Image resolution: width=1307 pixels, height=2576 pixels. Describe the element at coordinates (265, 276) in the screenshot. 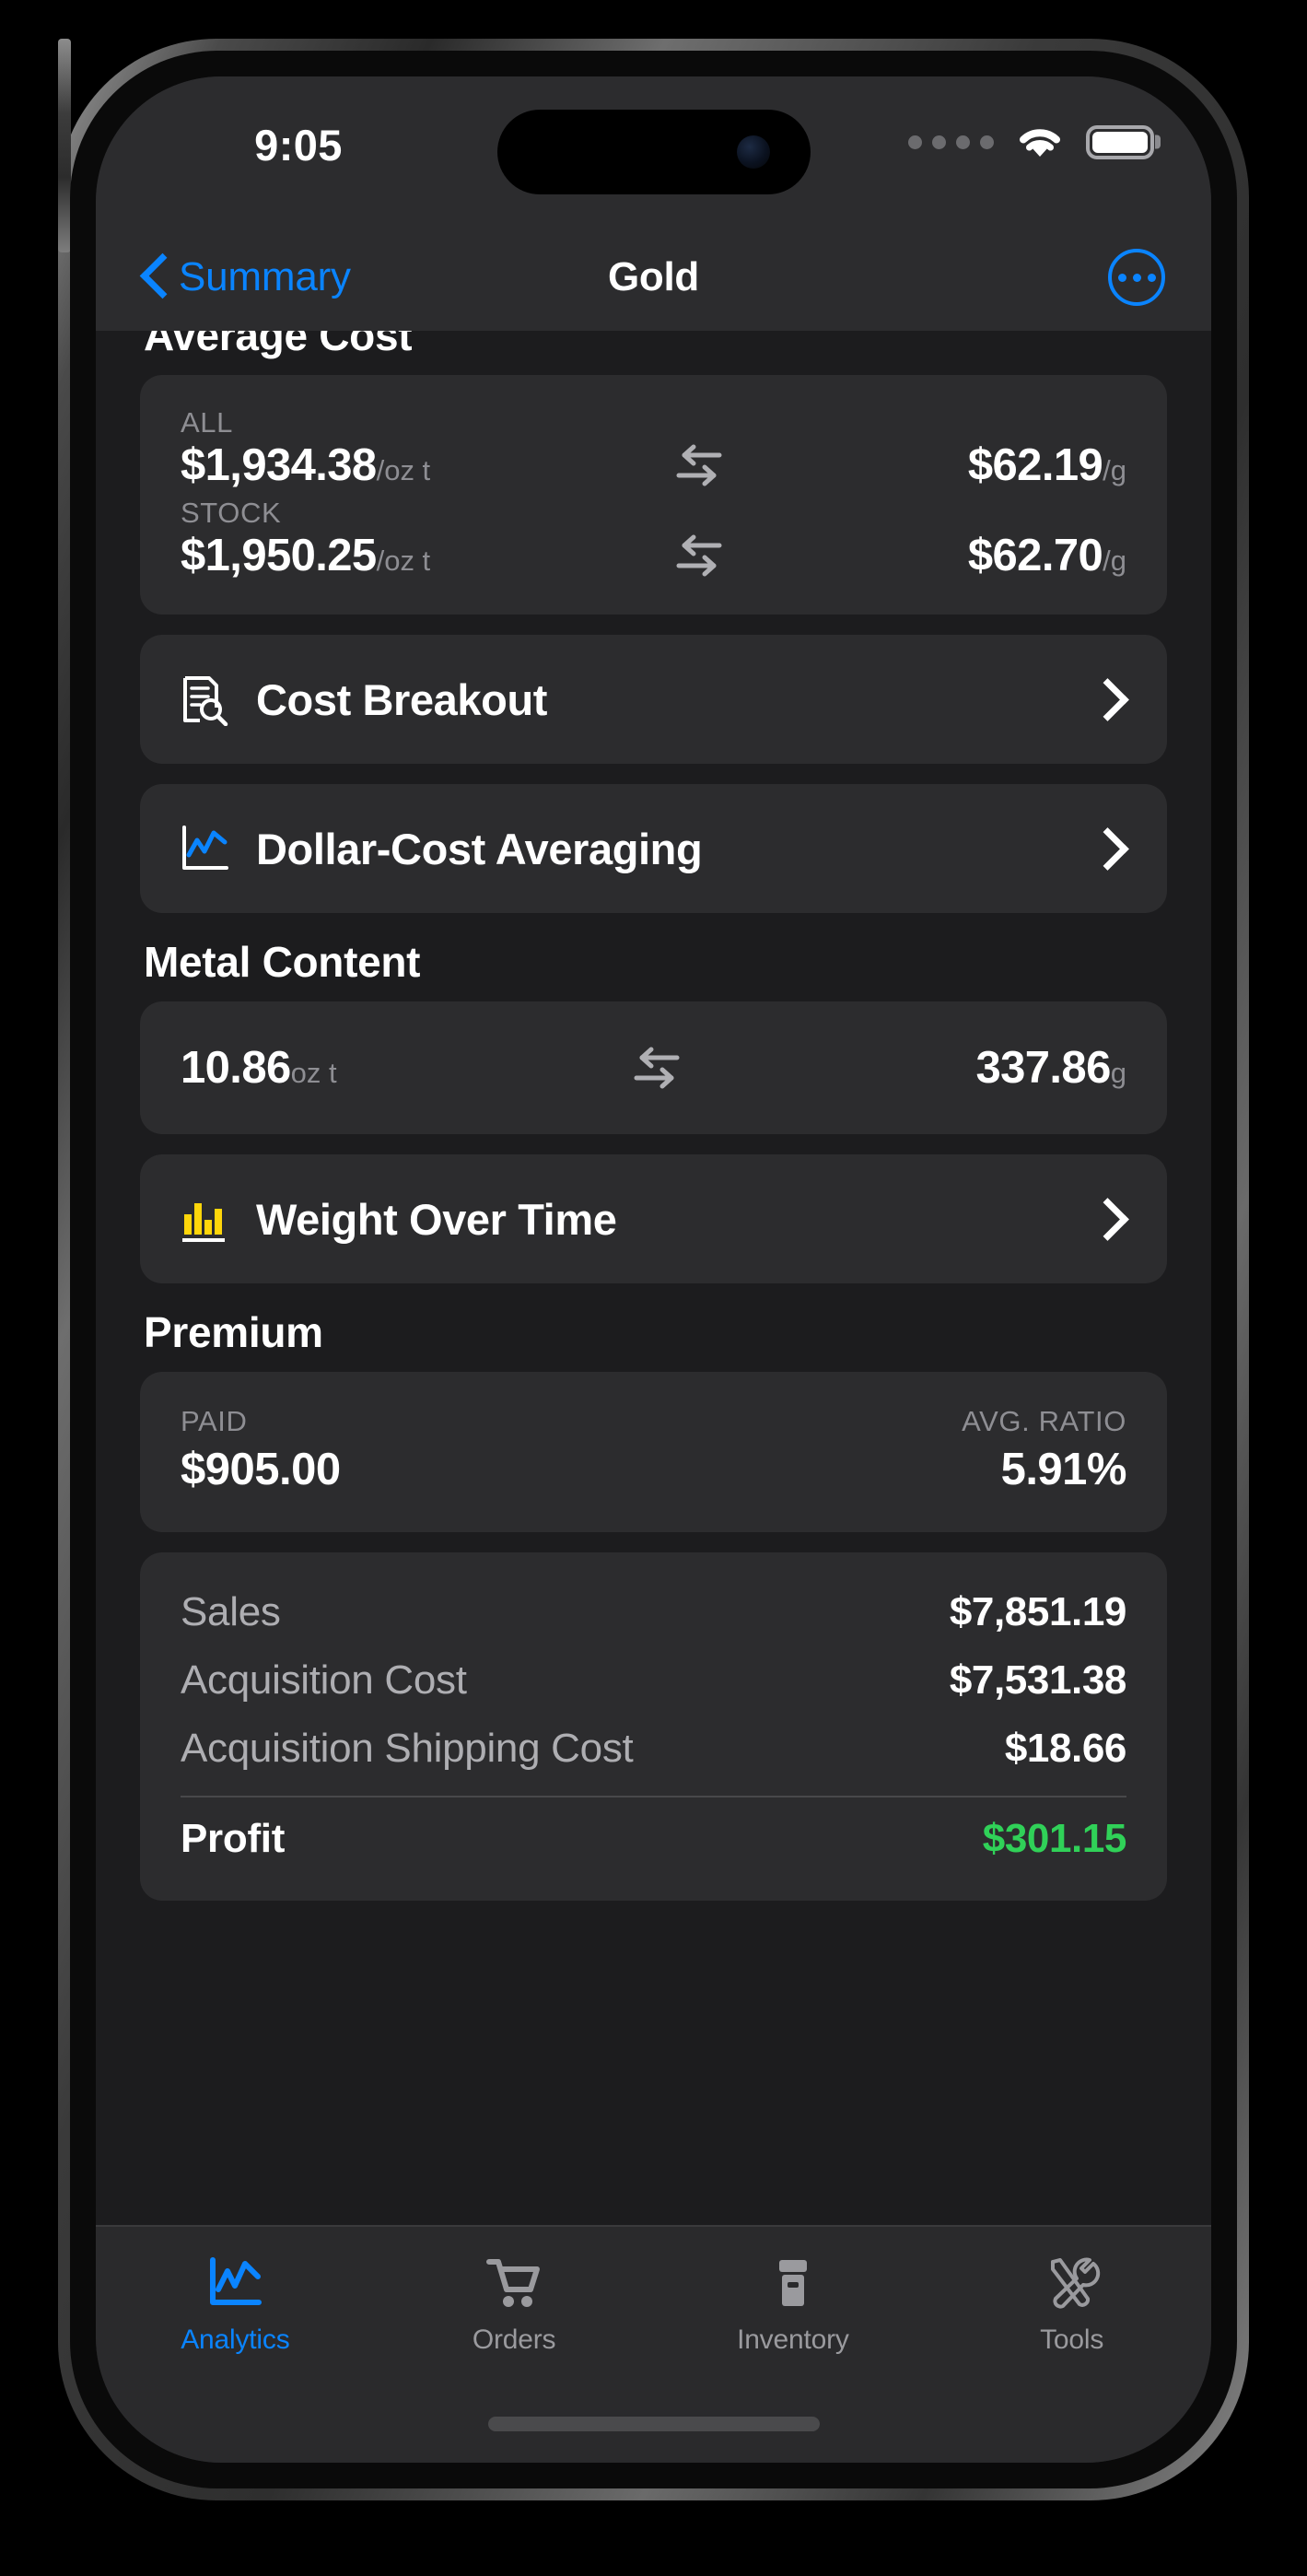

I see `back-button-label: Summary` at that location.